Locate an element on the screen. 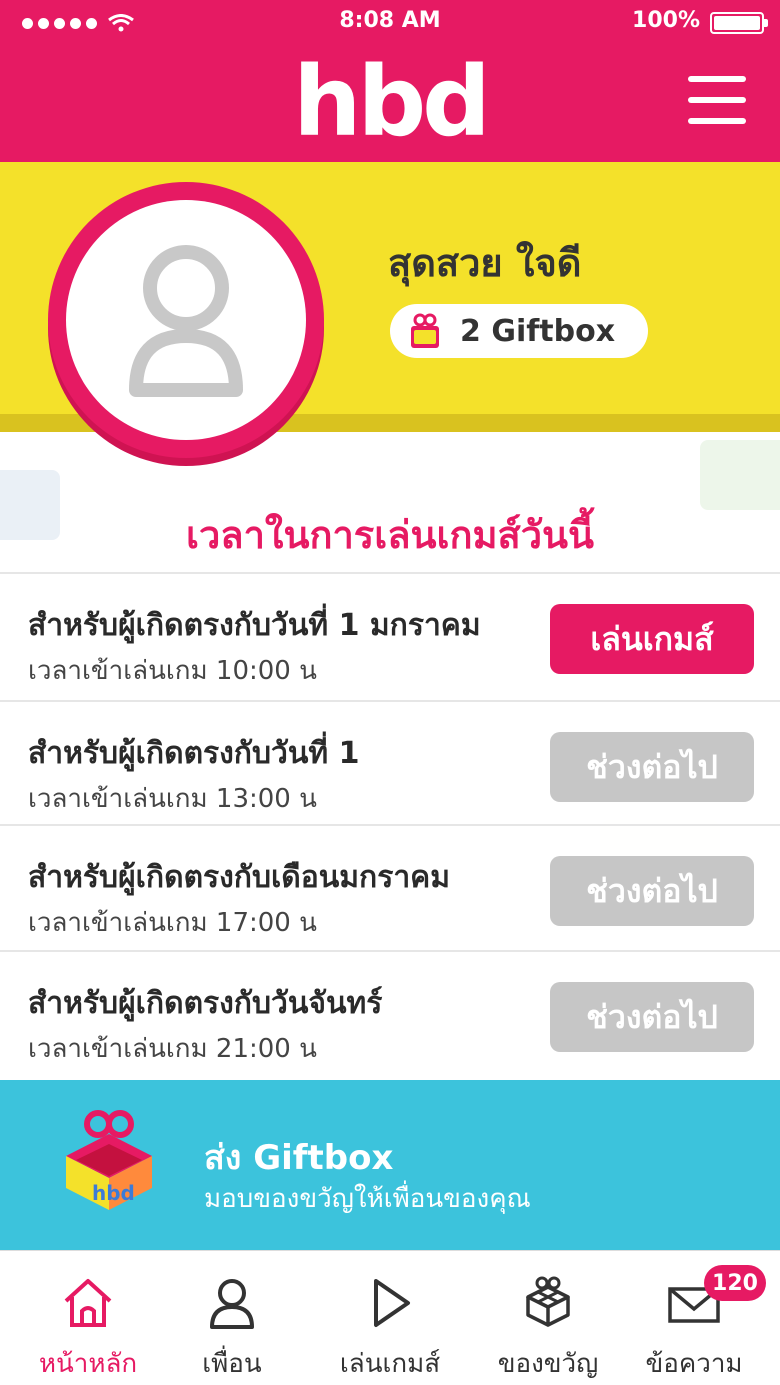 The image size is (780, 1385). hamburger-menu-icon is located at coordinates (717, 100).